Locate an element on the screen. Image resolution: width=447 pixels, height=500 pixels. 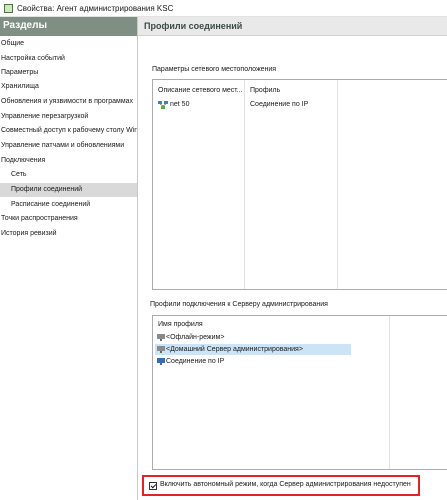
window-titlebar: Свойства: Агент администрирования KSC is located at coordinates (223, 8).